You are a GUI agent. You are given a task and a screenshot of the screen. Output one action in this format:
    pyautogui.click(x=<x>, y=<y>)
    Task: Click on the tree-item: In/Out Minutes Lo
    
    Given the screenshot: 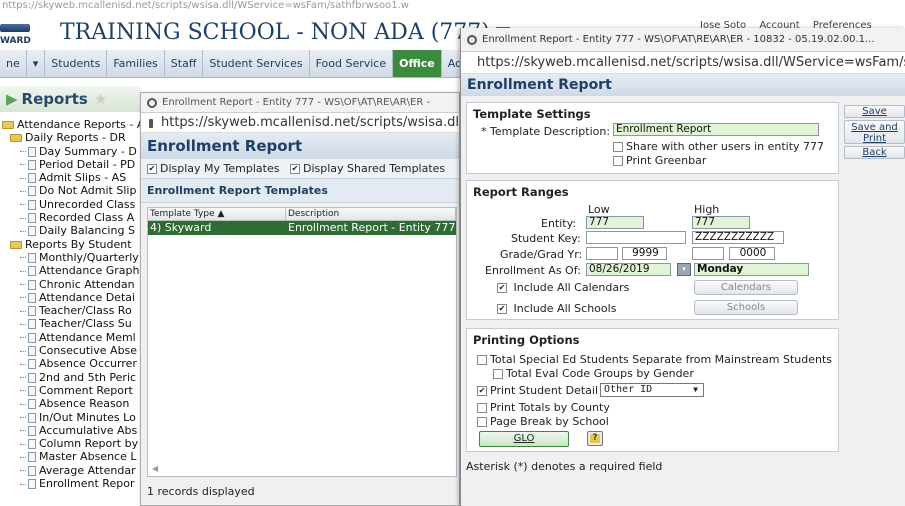 What is the action you would take?
    pyautogui.click(x=72, y=417)
    